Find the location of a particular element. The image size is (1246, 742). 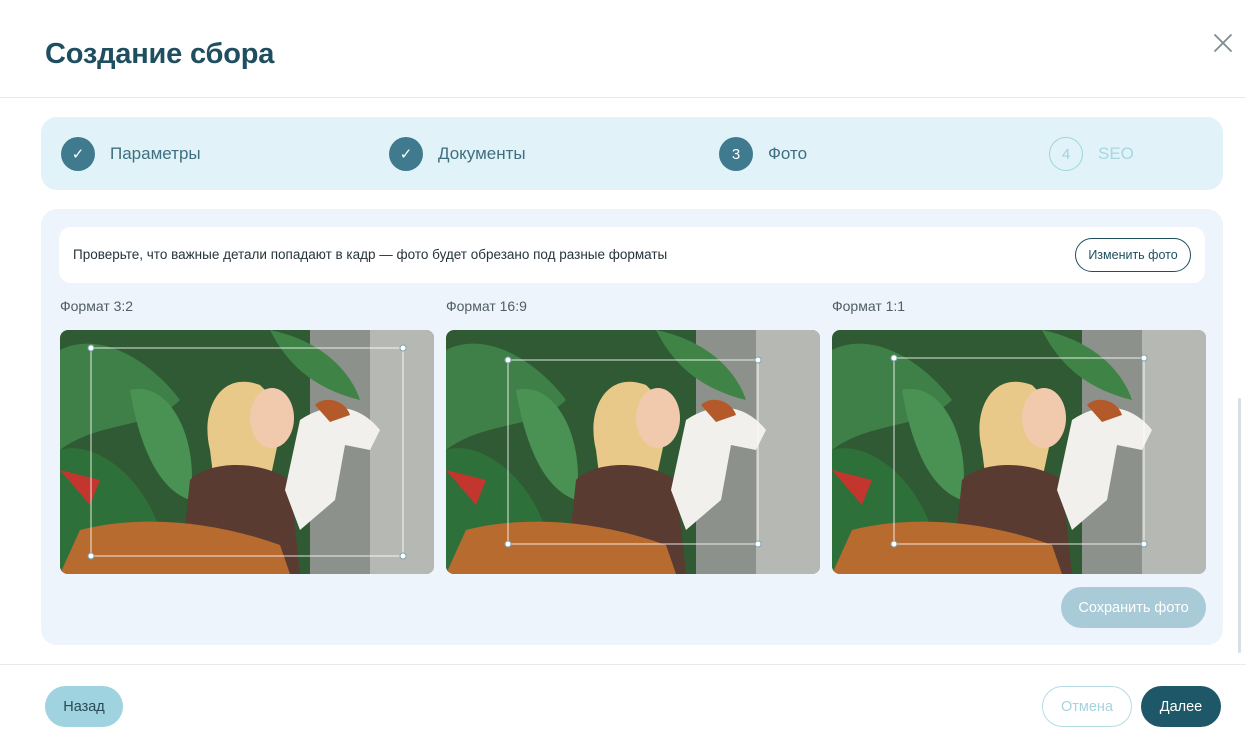

scrollbar-thumb is located at coordinates (1239, 525).